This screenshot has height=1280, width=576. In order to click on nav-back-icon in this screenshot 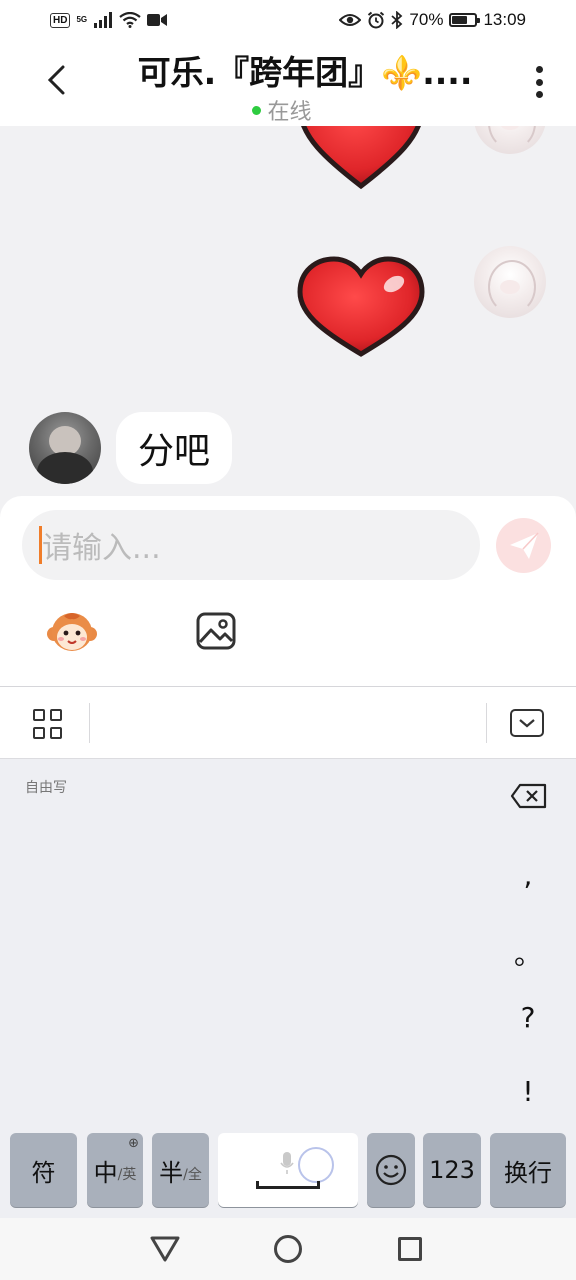, I will do `click(165, 1249)`.